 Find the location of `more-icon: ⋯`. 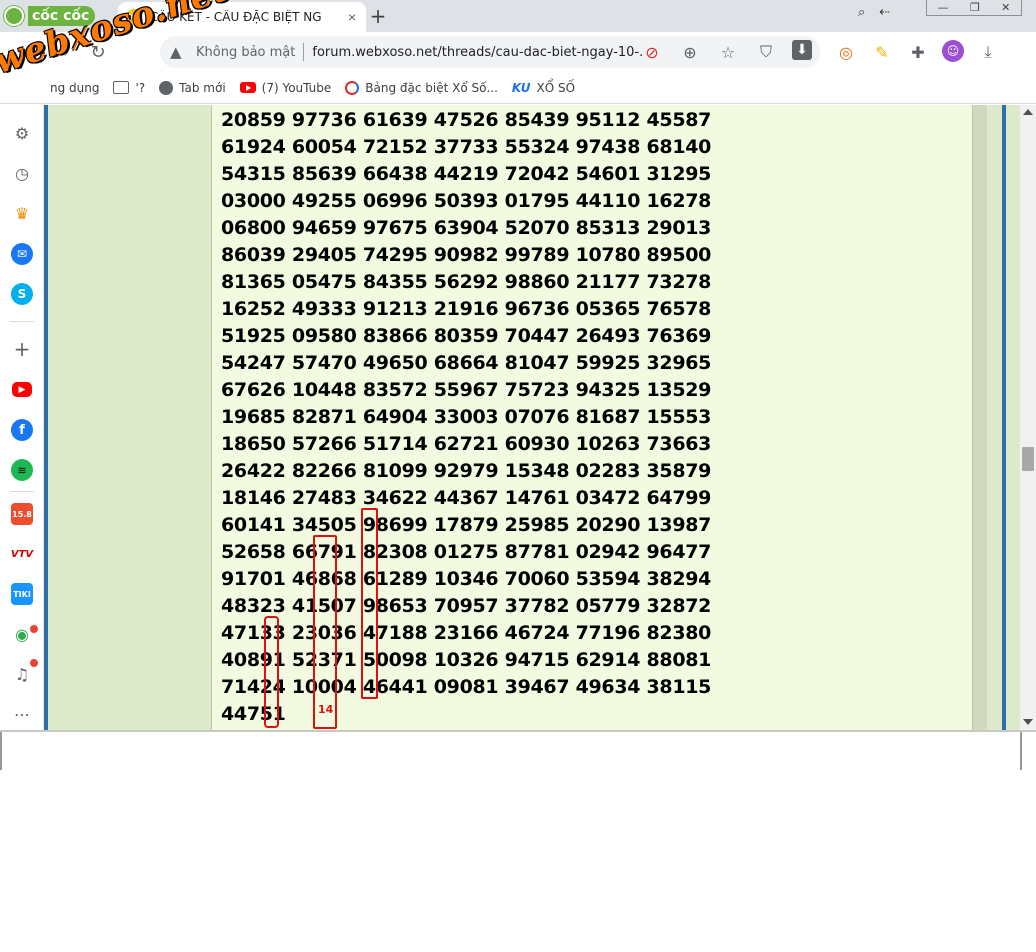

more-icon: ⋯ is located at coordinates (22, 714).